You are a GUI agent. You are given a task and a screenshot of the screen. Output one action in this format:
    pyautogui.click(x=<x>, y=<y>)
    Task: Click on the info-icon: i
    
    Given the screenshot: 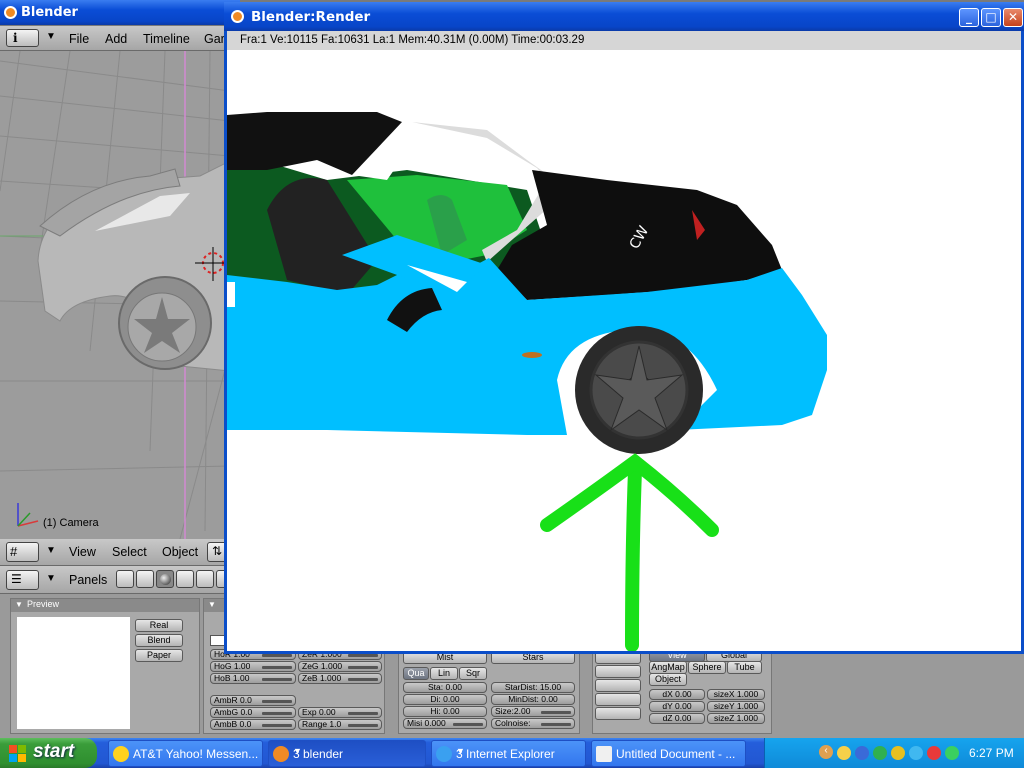 What is the action you would take?
    pyautogui.click(x=15, y=38)
    